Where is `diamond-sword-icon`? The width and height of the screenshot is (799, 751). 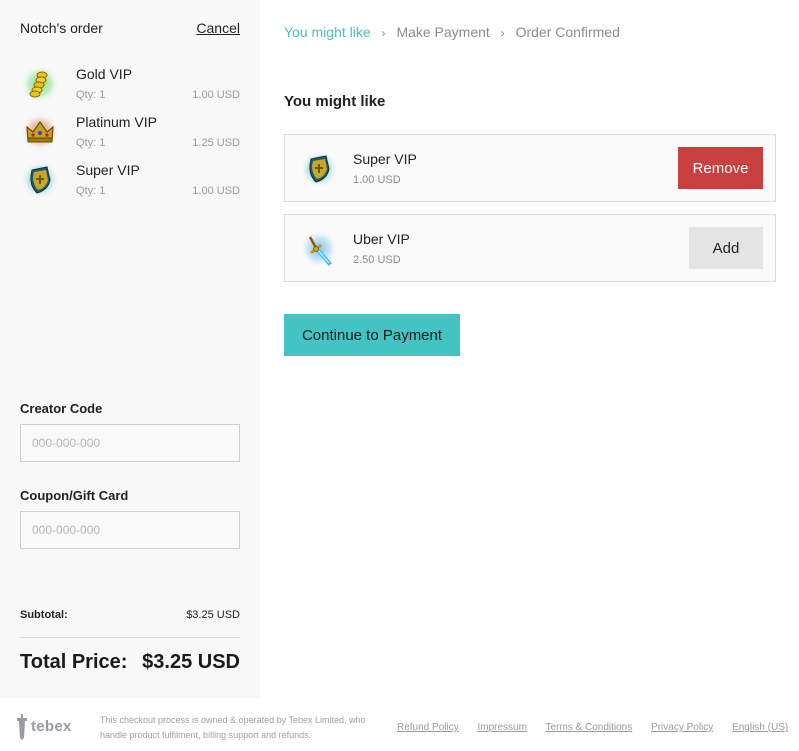 diamond-sword-icon is located at coordinates (319, 249).